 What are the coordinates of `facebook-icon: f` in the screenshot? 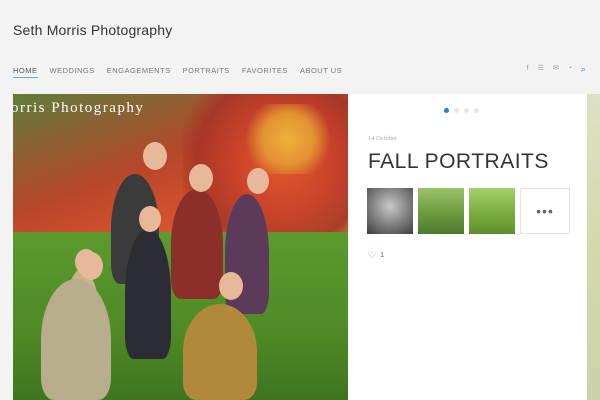 It's located at (528, 69).